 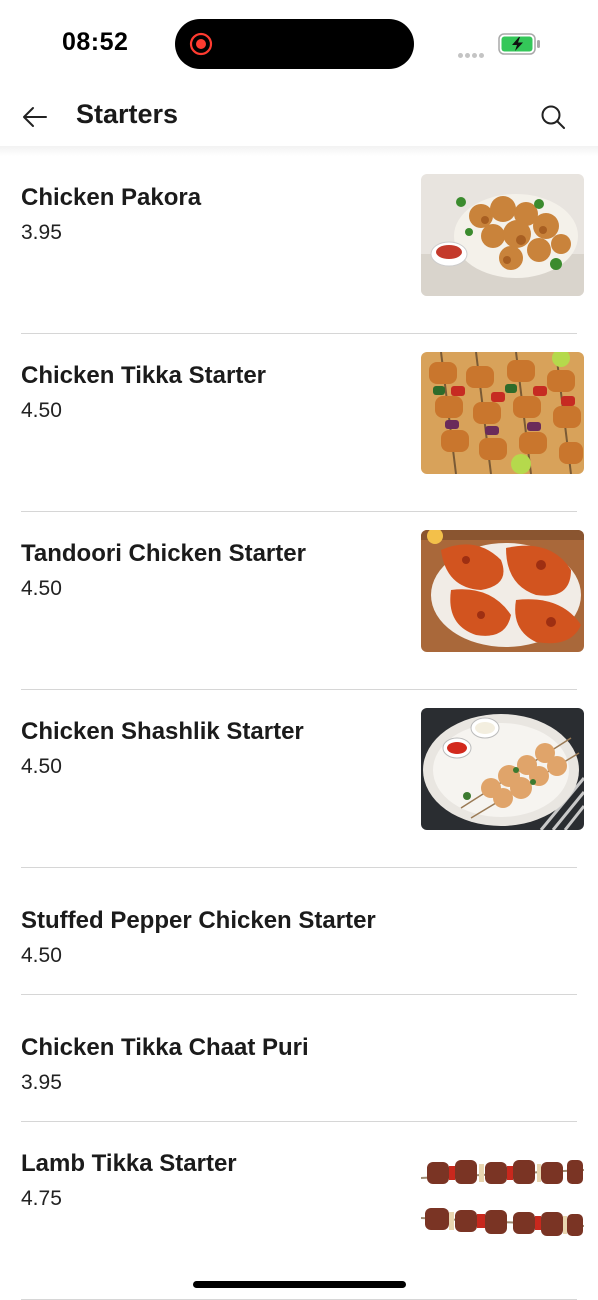 What do you see at coordinates (502, 1201) in the screenshot?
I see `lamb-tikka-photo` at bounding box center [502, 1201].